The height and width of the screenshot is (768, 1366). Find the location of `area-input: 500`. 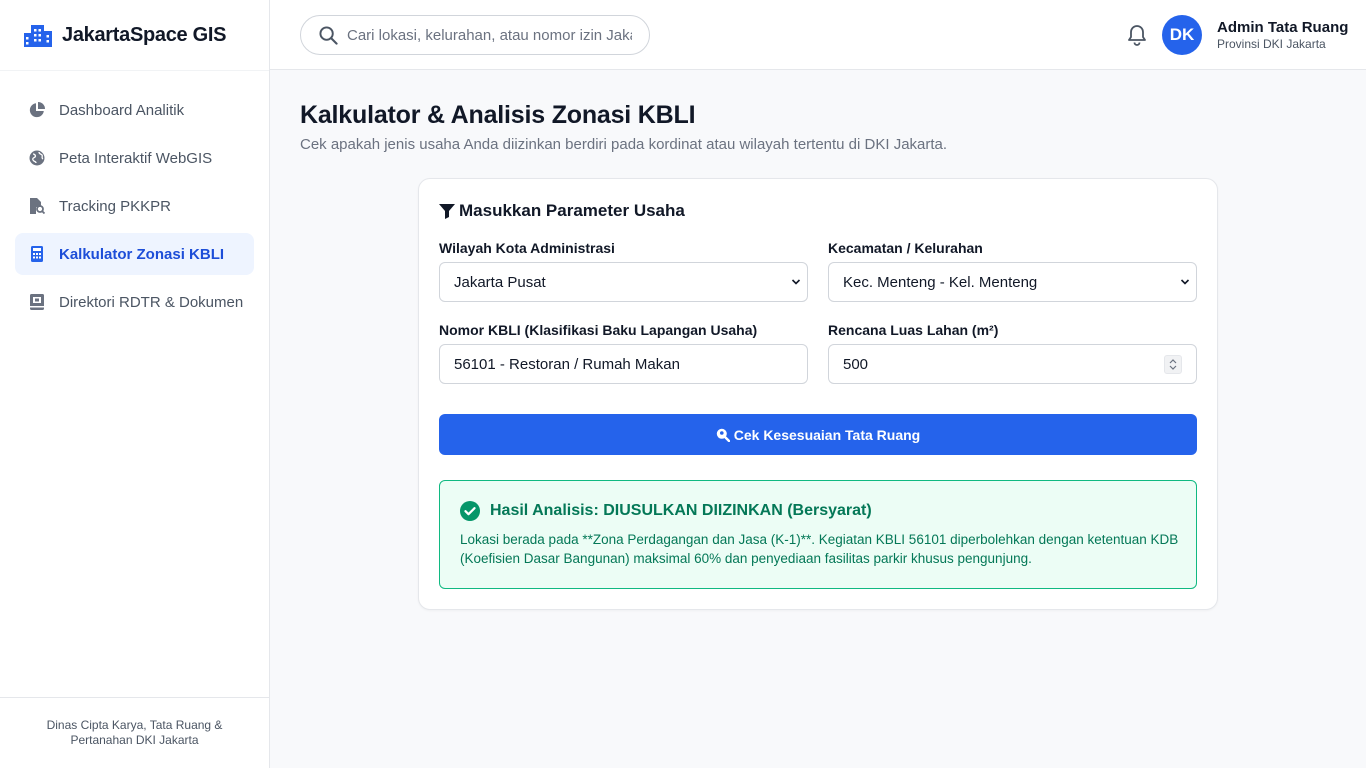

area-input: 500 is located at coordinates (1012, 364).